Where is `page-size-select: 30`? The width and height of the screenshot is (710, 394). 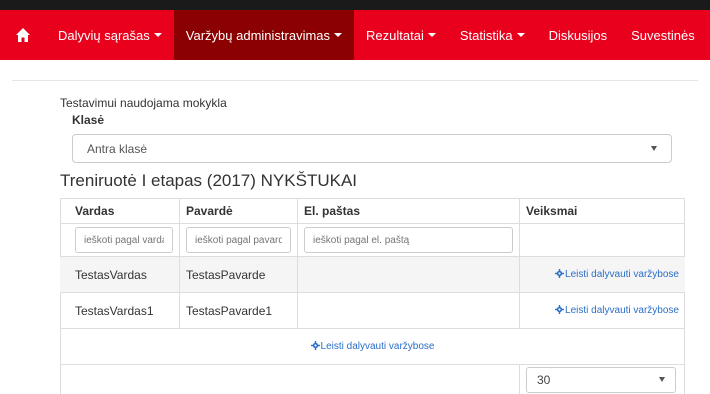 page-size-select: 30 is located at coordinates (601, 379).